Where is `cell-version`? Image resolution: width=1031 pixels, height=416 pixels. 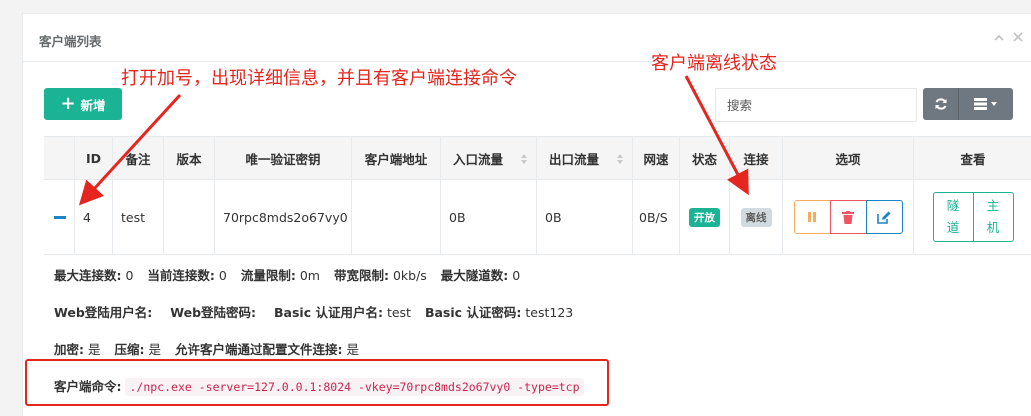
cell-version is located at coordinates (189, 217).